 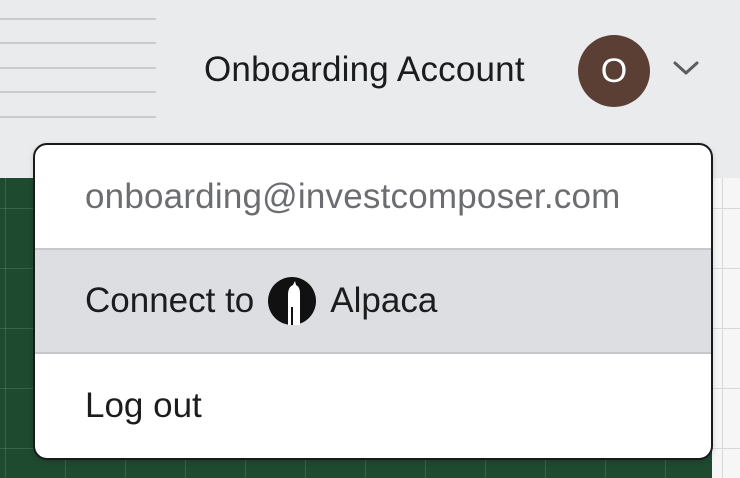 I want to click on connect-brand: Alpaca, so click(x=384, y=300).